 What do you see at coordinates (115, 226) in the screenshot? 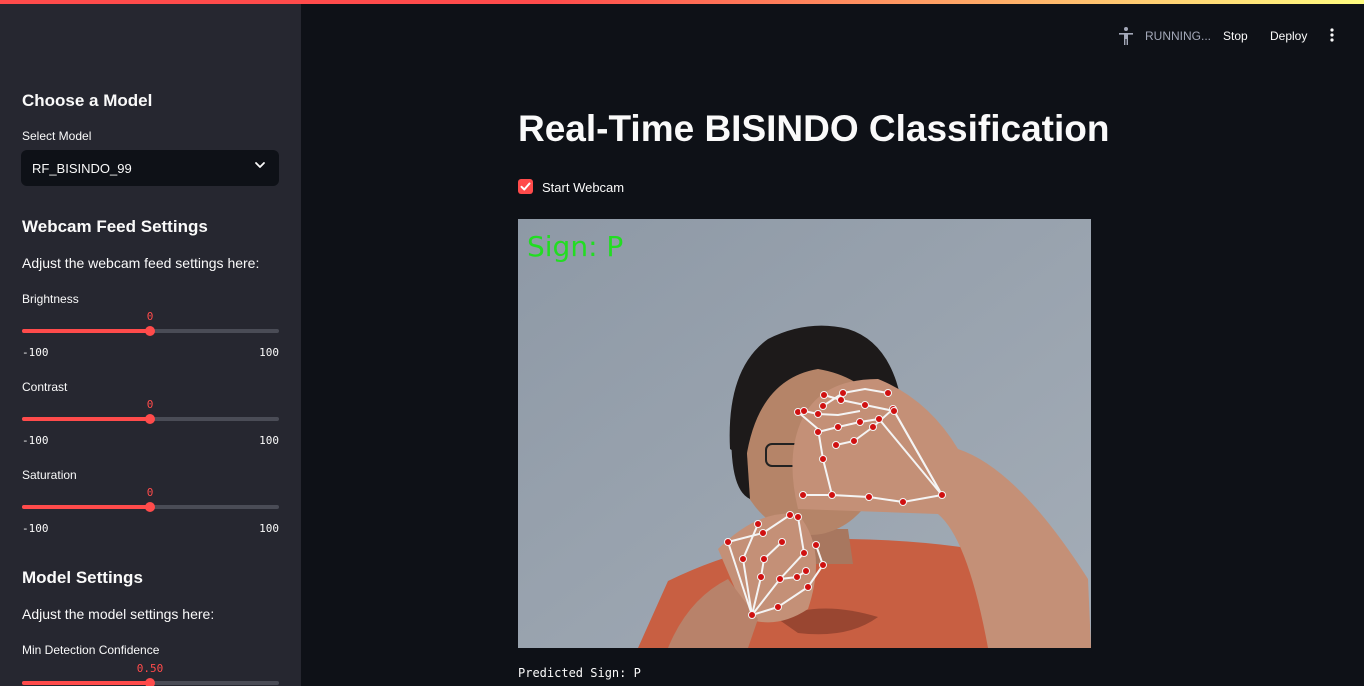
I see `webcam-settings-heading: Webcam Feed Settings` at bounding box center [115, 226].